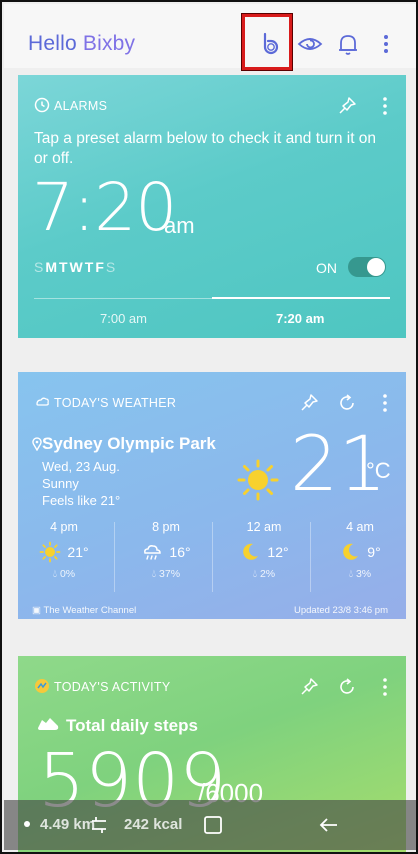 This screenshot has width=418, height=854. I want to click on weather-provider-name: The Weather Channel, so click(90, 610).